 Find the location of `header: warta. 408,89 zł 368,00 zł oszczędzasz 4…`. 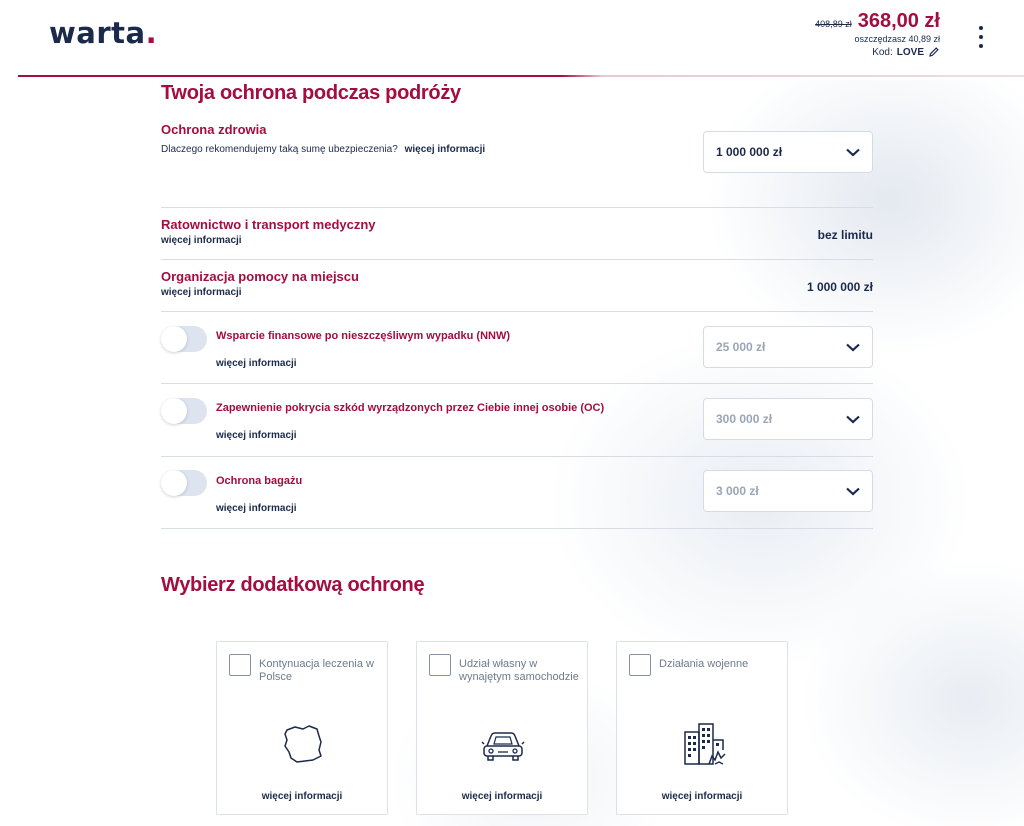

header: warta. 408,89 zł 368,00 zł oszczędzasz 4… is located at coordinates (512, 39).